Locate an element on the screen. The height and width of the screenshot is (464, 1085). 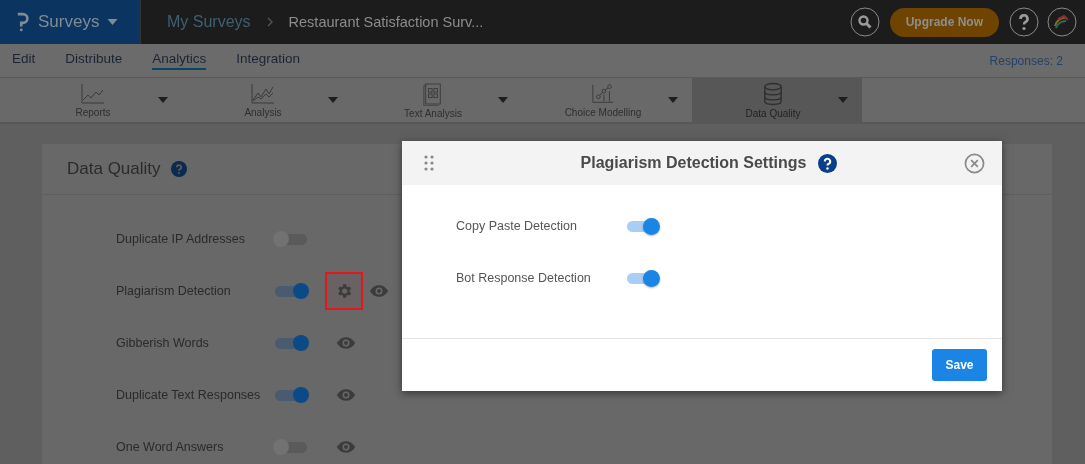
nav-tab: Distribute is located at coordinates (94, 60).